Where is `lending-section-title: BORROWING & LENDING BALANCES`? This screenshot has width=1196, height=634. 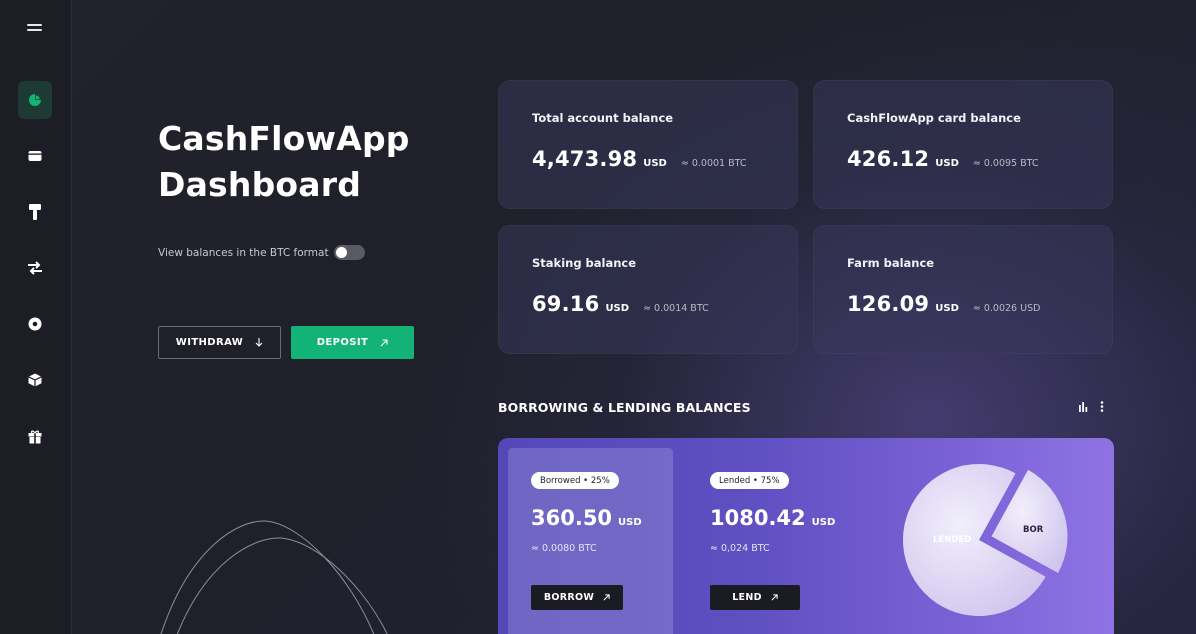
lending-section-title: BORROWING & LENDING BALANCES is located at coordinates (624, 407).